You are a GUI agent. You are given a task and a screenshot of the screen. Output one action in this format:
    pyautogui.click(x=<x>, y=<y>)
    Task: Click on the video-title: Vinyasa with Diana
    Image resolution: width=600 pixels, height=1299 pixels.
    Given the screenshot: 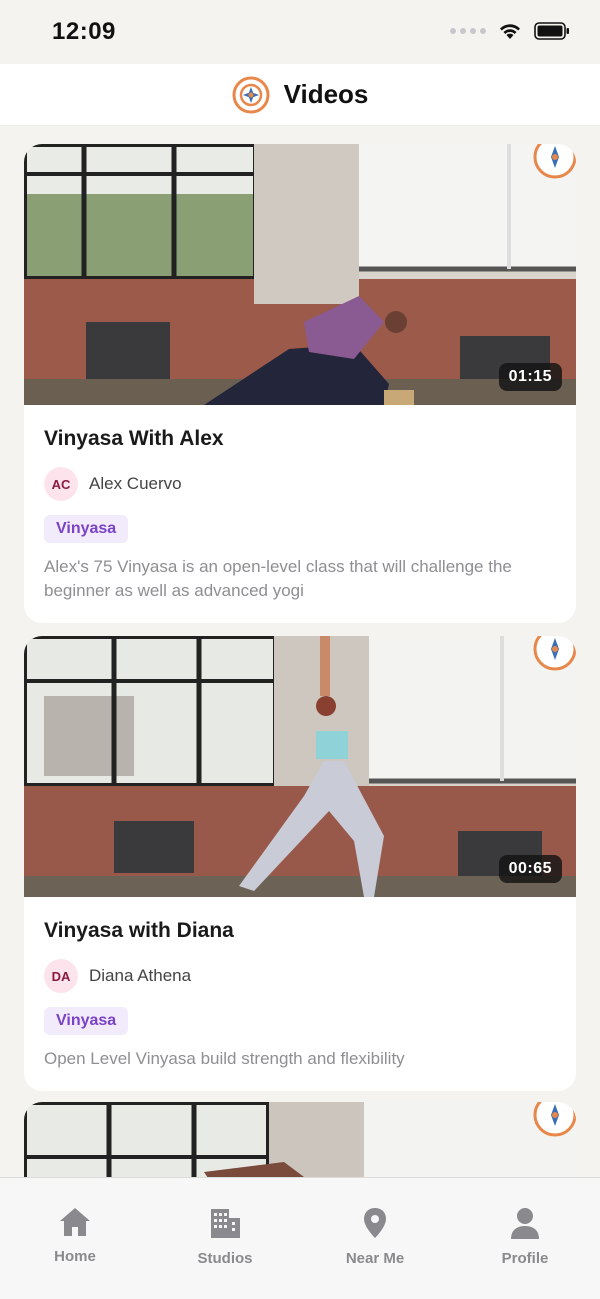 What is the action you would take?
    pyautogui.click(x=300, y=931)
    